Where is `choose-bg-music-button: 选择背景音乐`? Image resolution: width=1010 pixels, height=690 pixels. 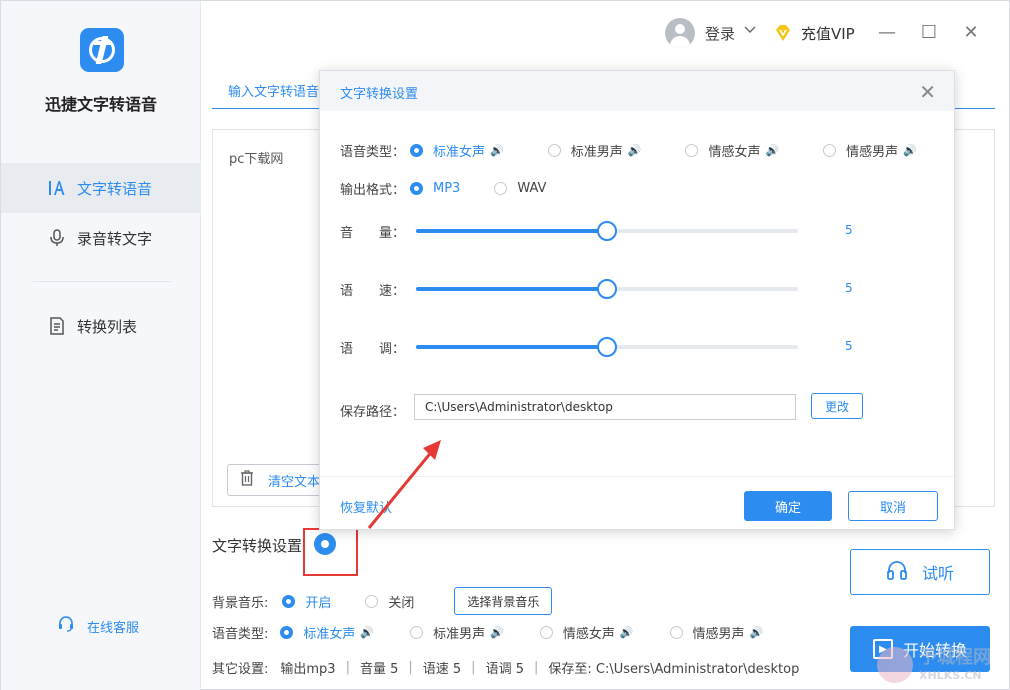 choose-bg-music-button: 选择背景音乐 is located at coordinates (503, 601).